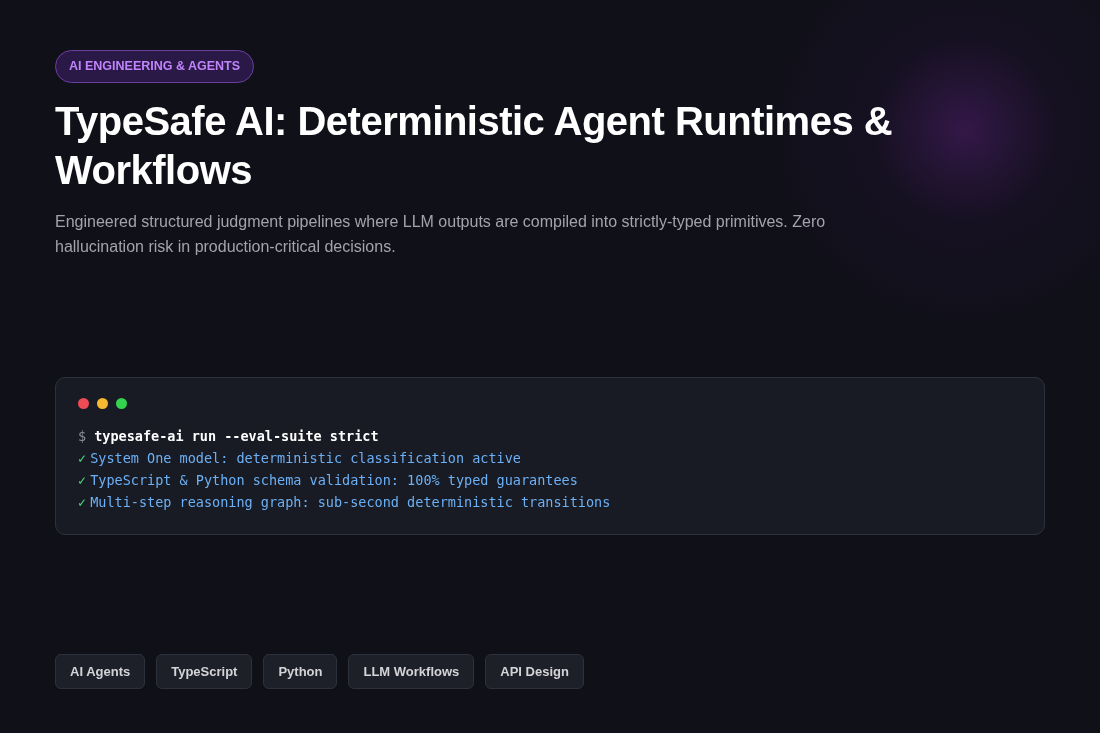 The image size is (1100, 733). Describe the element at coordinates (102, 403) in the screenshot. I see `minimize-dot-icon` at that location.